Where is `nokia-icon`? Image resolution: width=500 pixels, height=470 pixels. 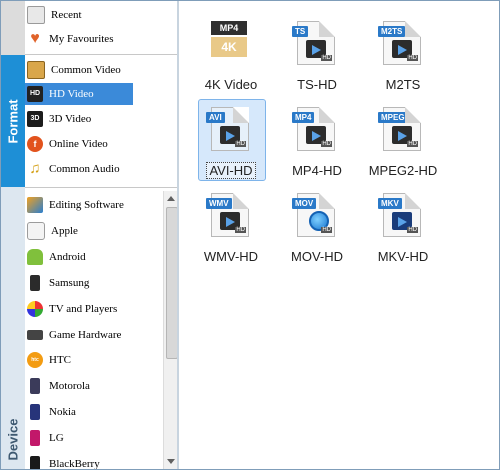
nokia-icon is located at coordinates (35, 412).